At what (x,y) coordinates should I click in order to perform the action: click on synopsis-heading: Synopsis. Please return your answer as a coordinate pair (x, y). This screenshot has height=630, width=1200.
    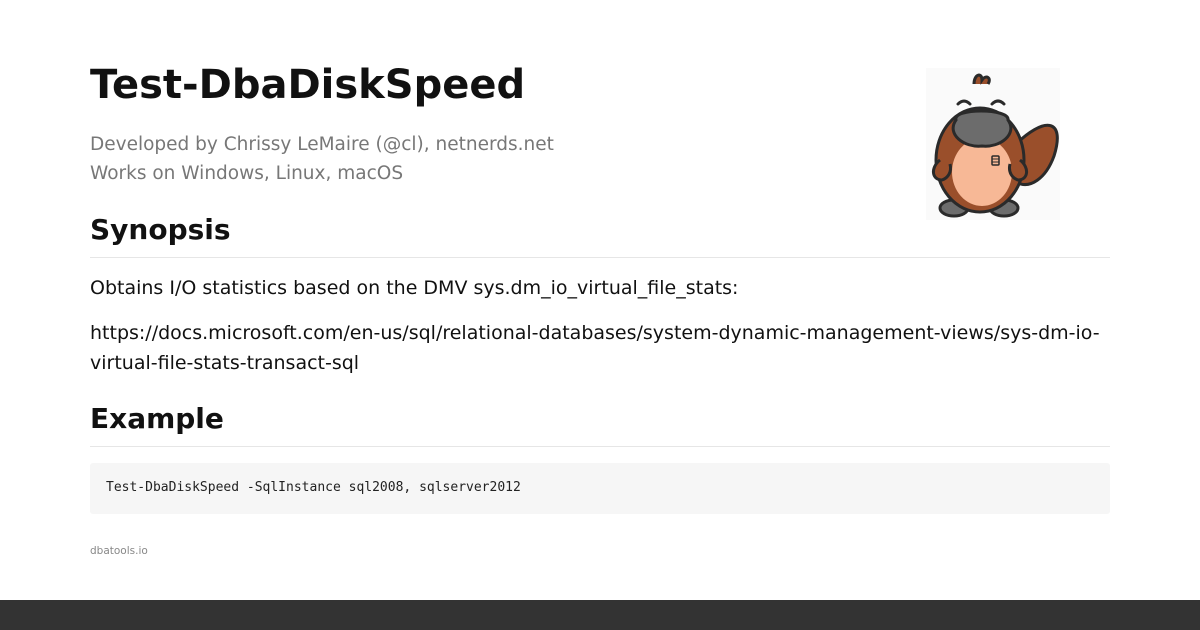
    Looking at the image, I should click on (160, 229).